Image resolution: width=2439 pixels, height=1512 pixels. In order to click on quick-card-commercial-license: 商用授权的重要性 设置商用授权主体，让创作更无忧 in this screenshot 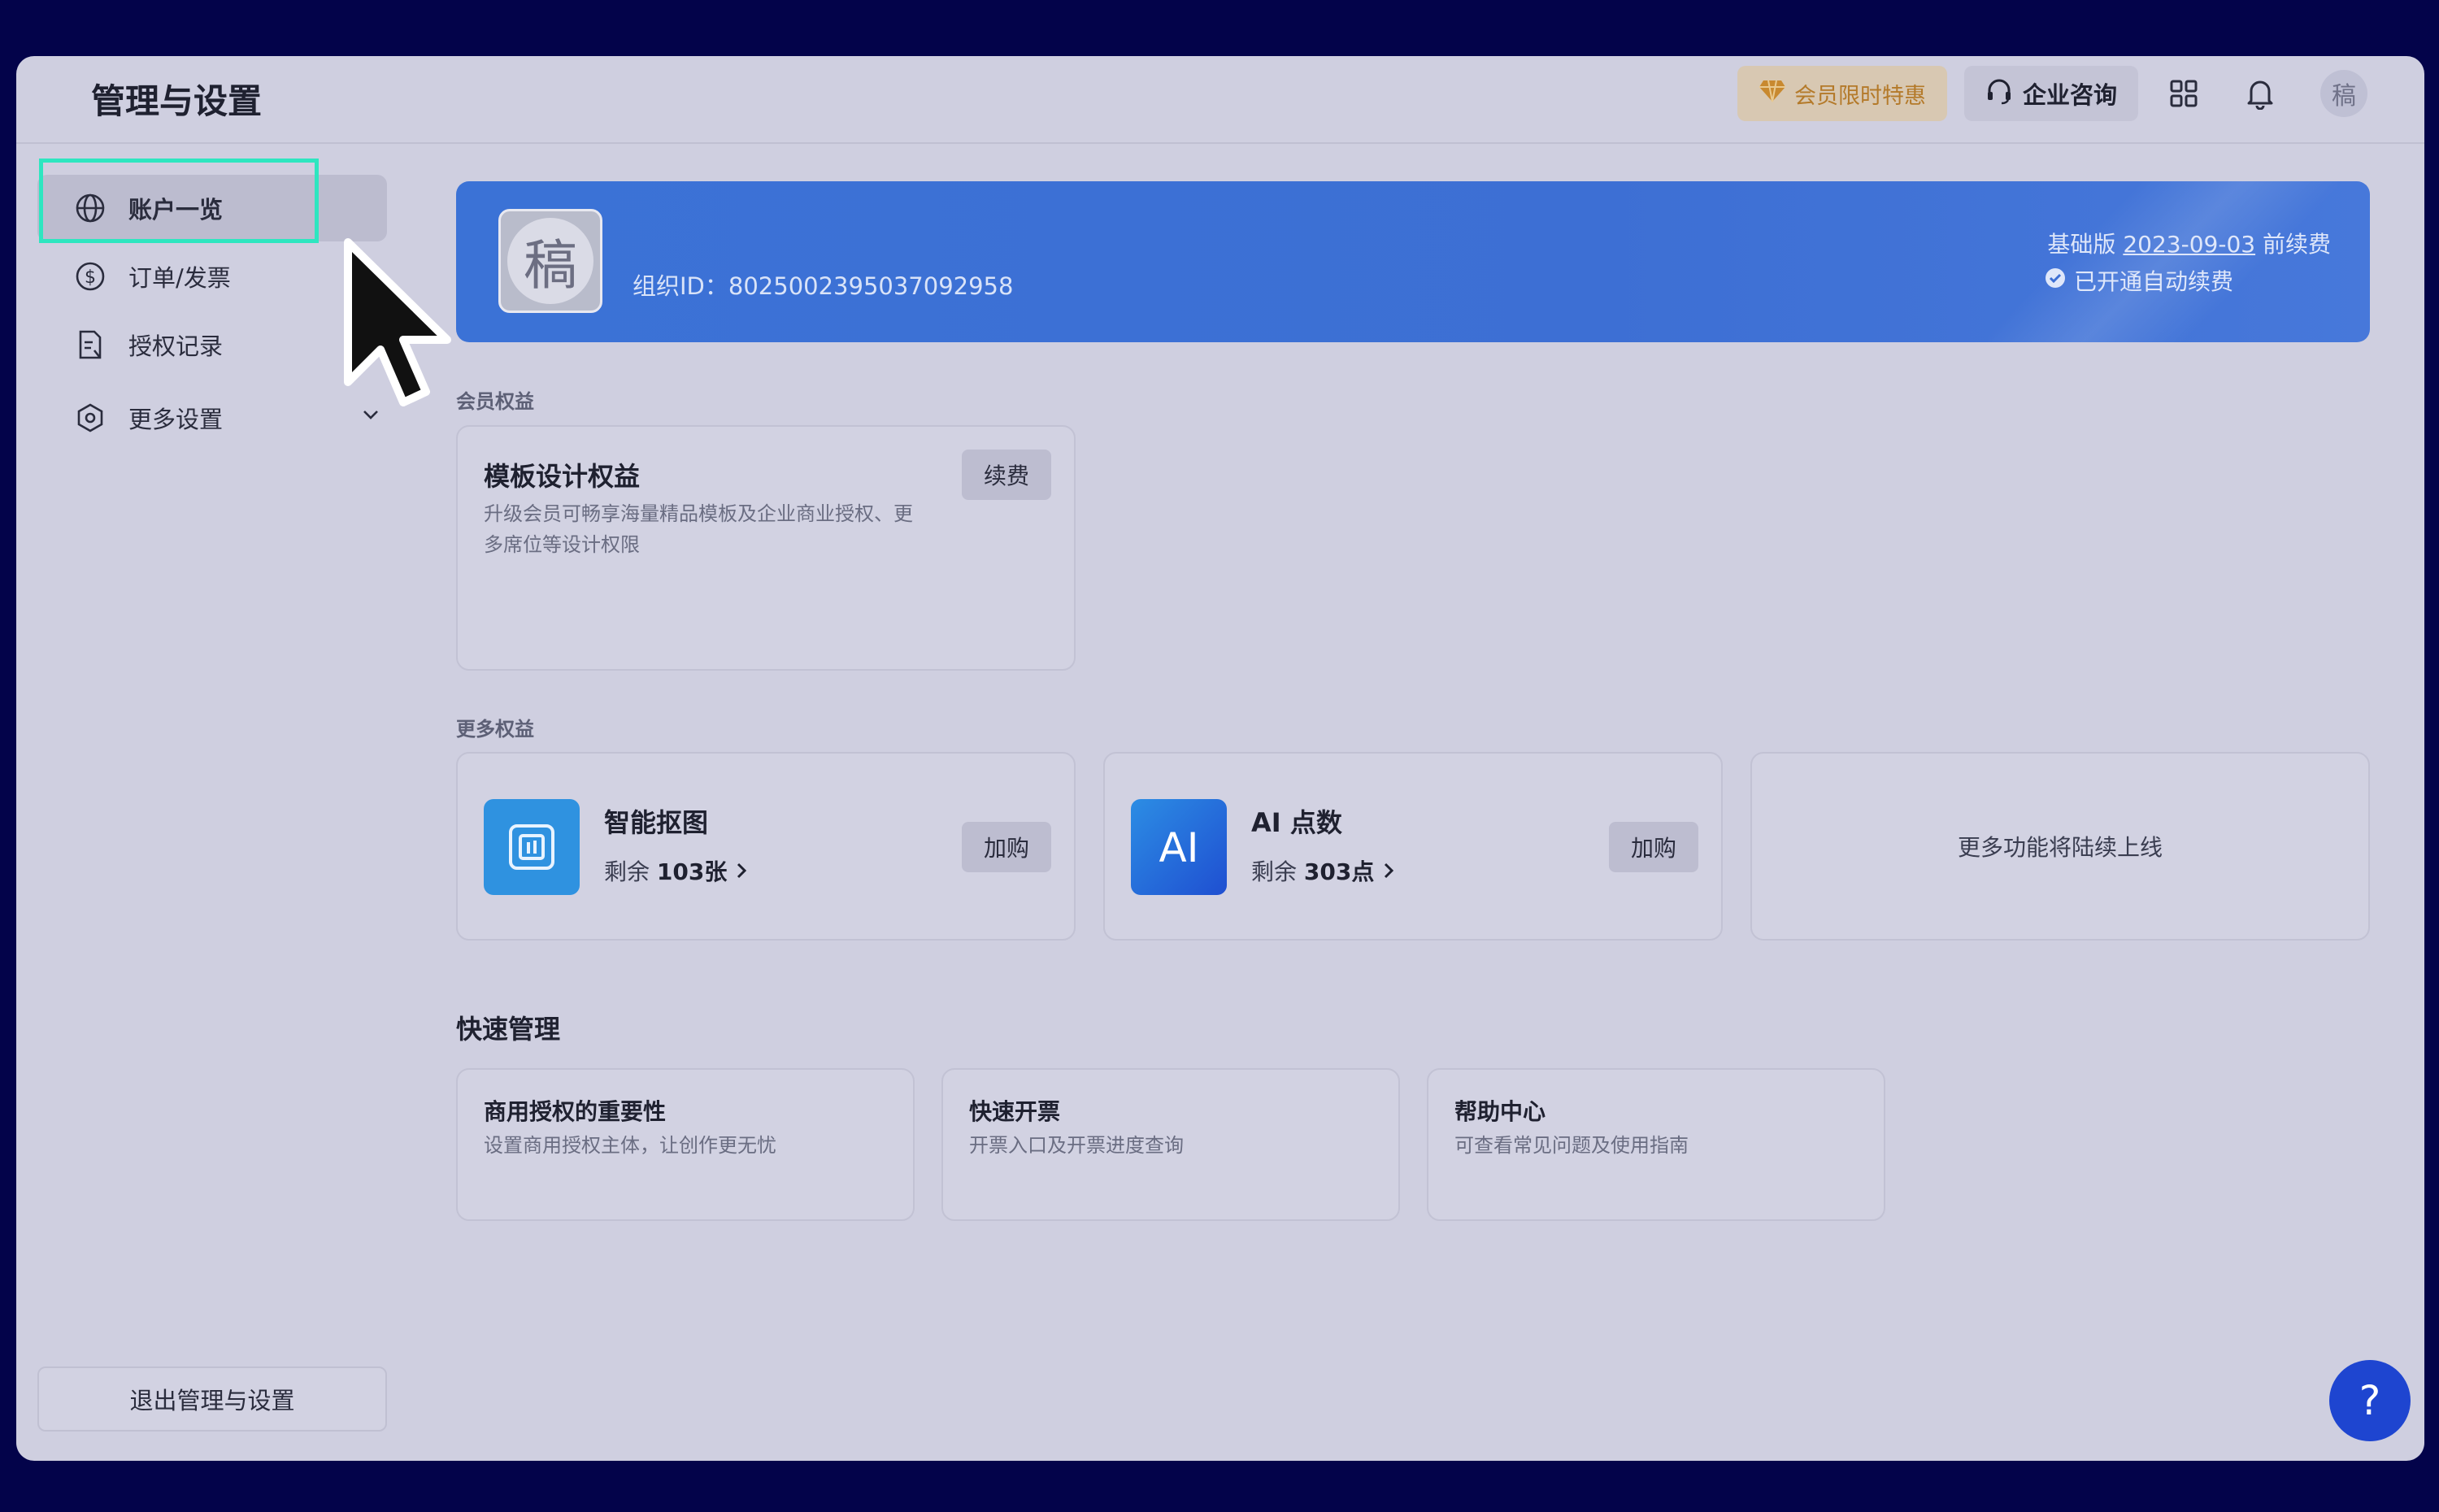, I will do `click(685, 1144)`.